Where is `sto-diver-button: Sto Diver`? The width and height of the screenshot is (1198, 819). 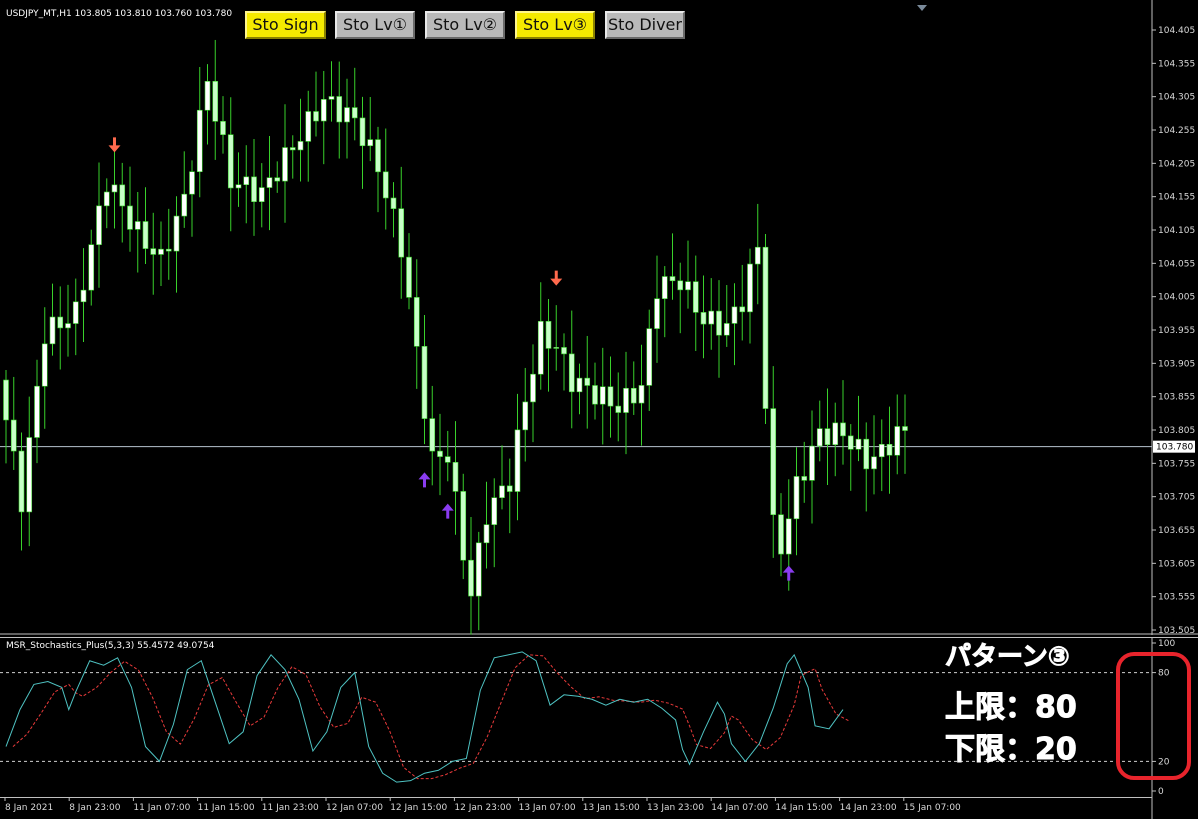
sto-diver-button: Sto Diver is located at coordinates (645, 25).